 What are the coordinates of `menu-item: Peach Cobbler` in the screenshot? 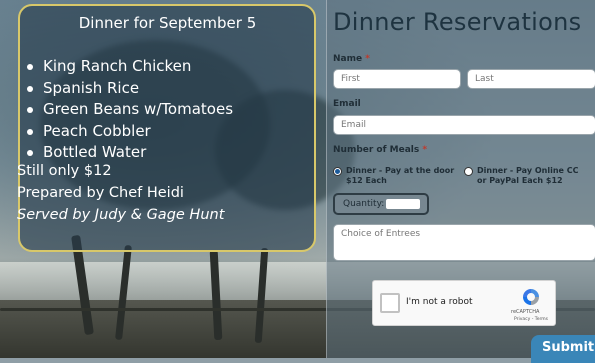 It's located at (127, 132).